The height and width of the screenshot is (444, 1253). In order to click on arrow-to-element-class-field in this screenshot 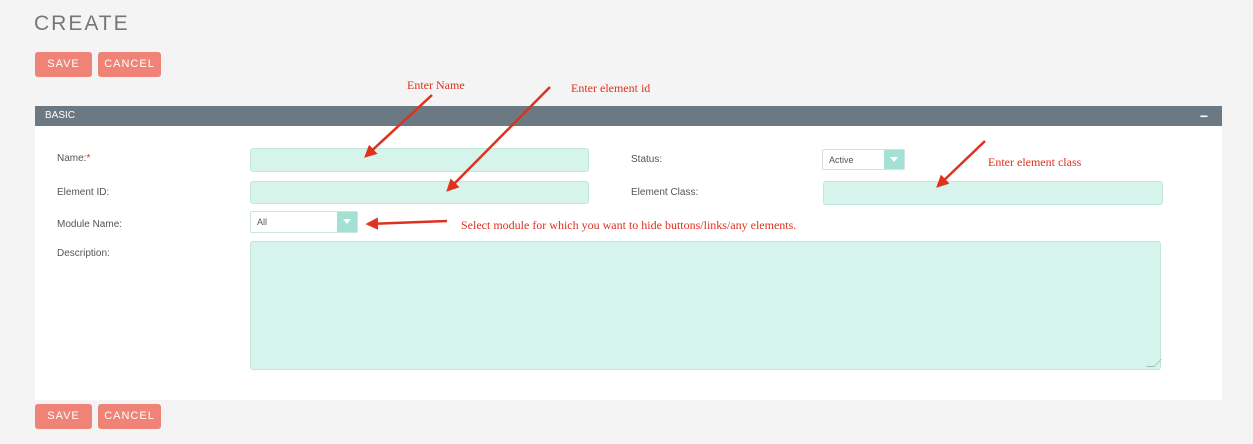, I will do `click(961, 164)`.